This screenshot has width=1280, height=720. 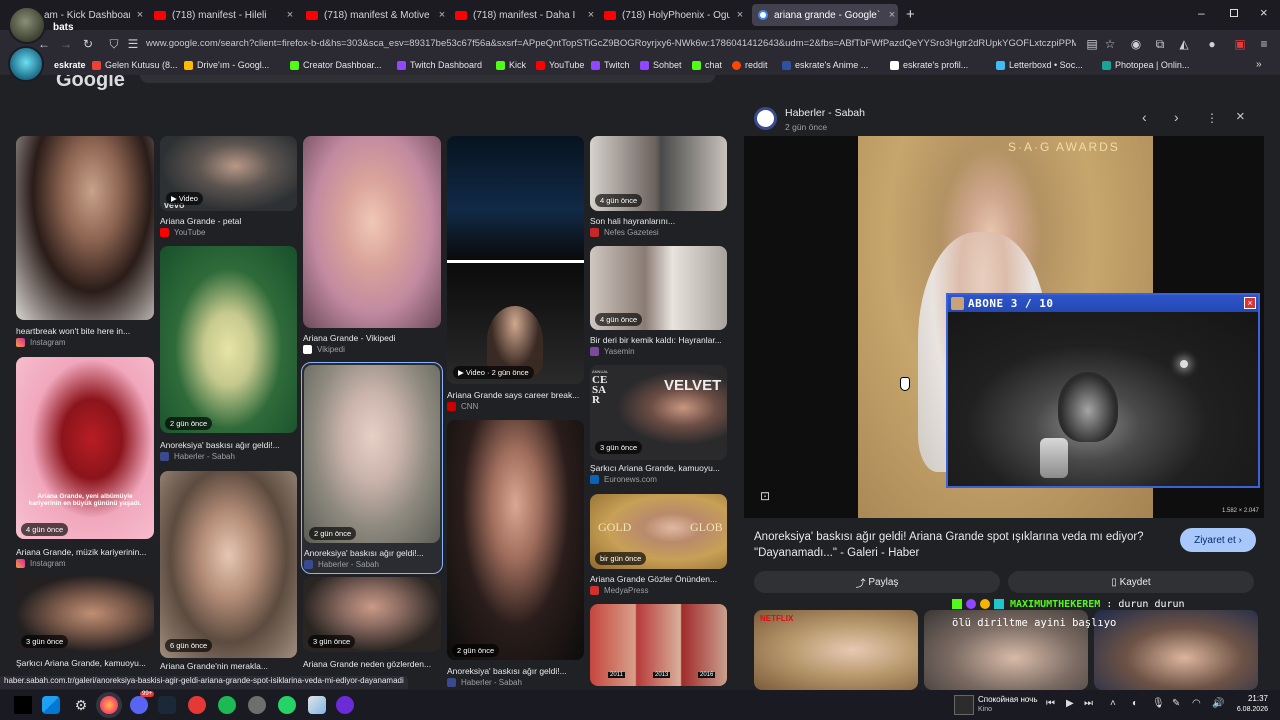 What do you see at coordinates (228, 564) in the screenshot?
I see `result-thumbnail: 6 gün önce` at bounding box center [228, 564].